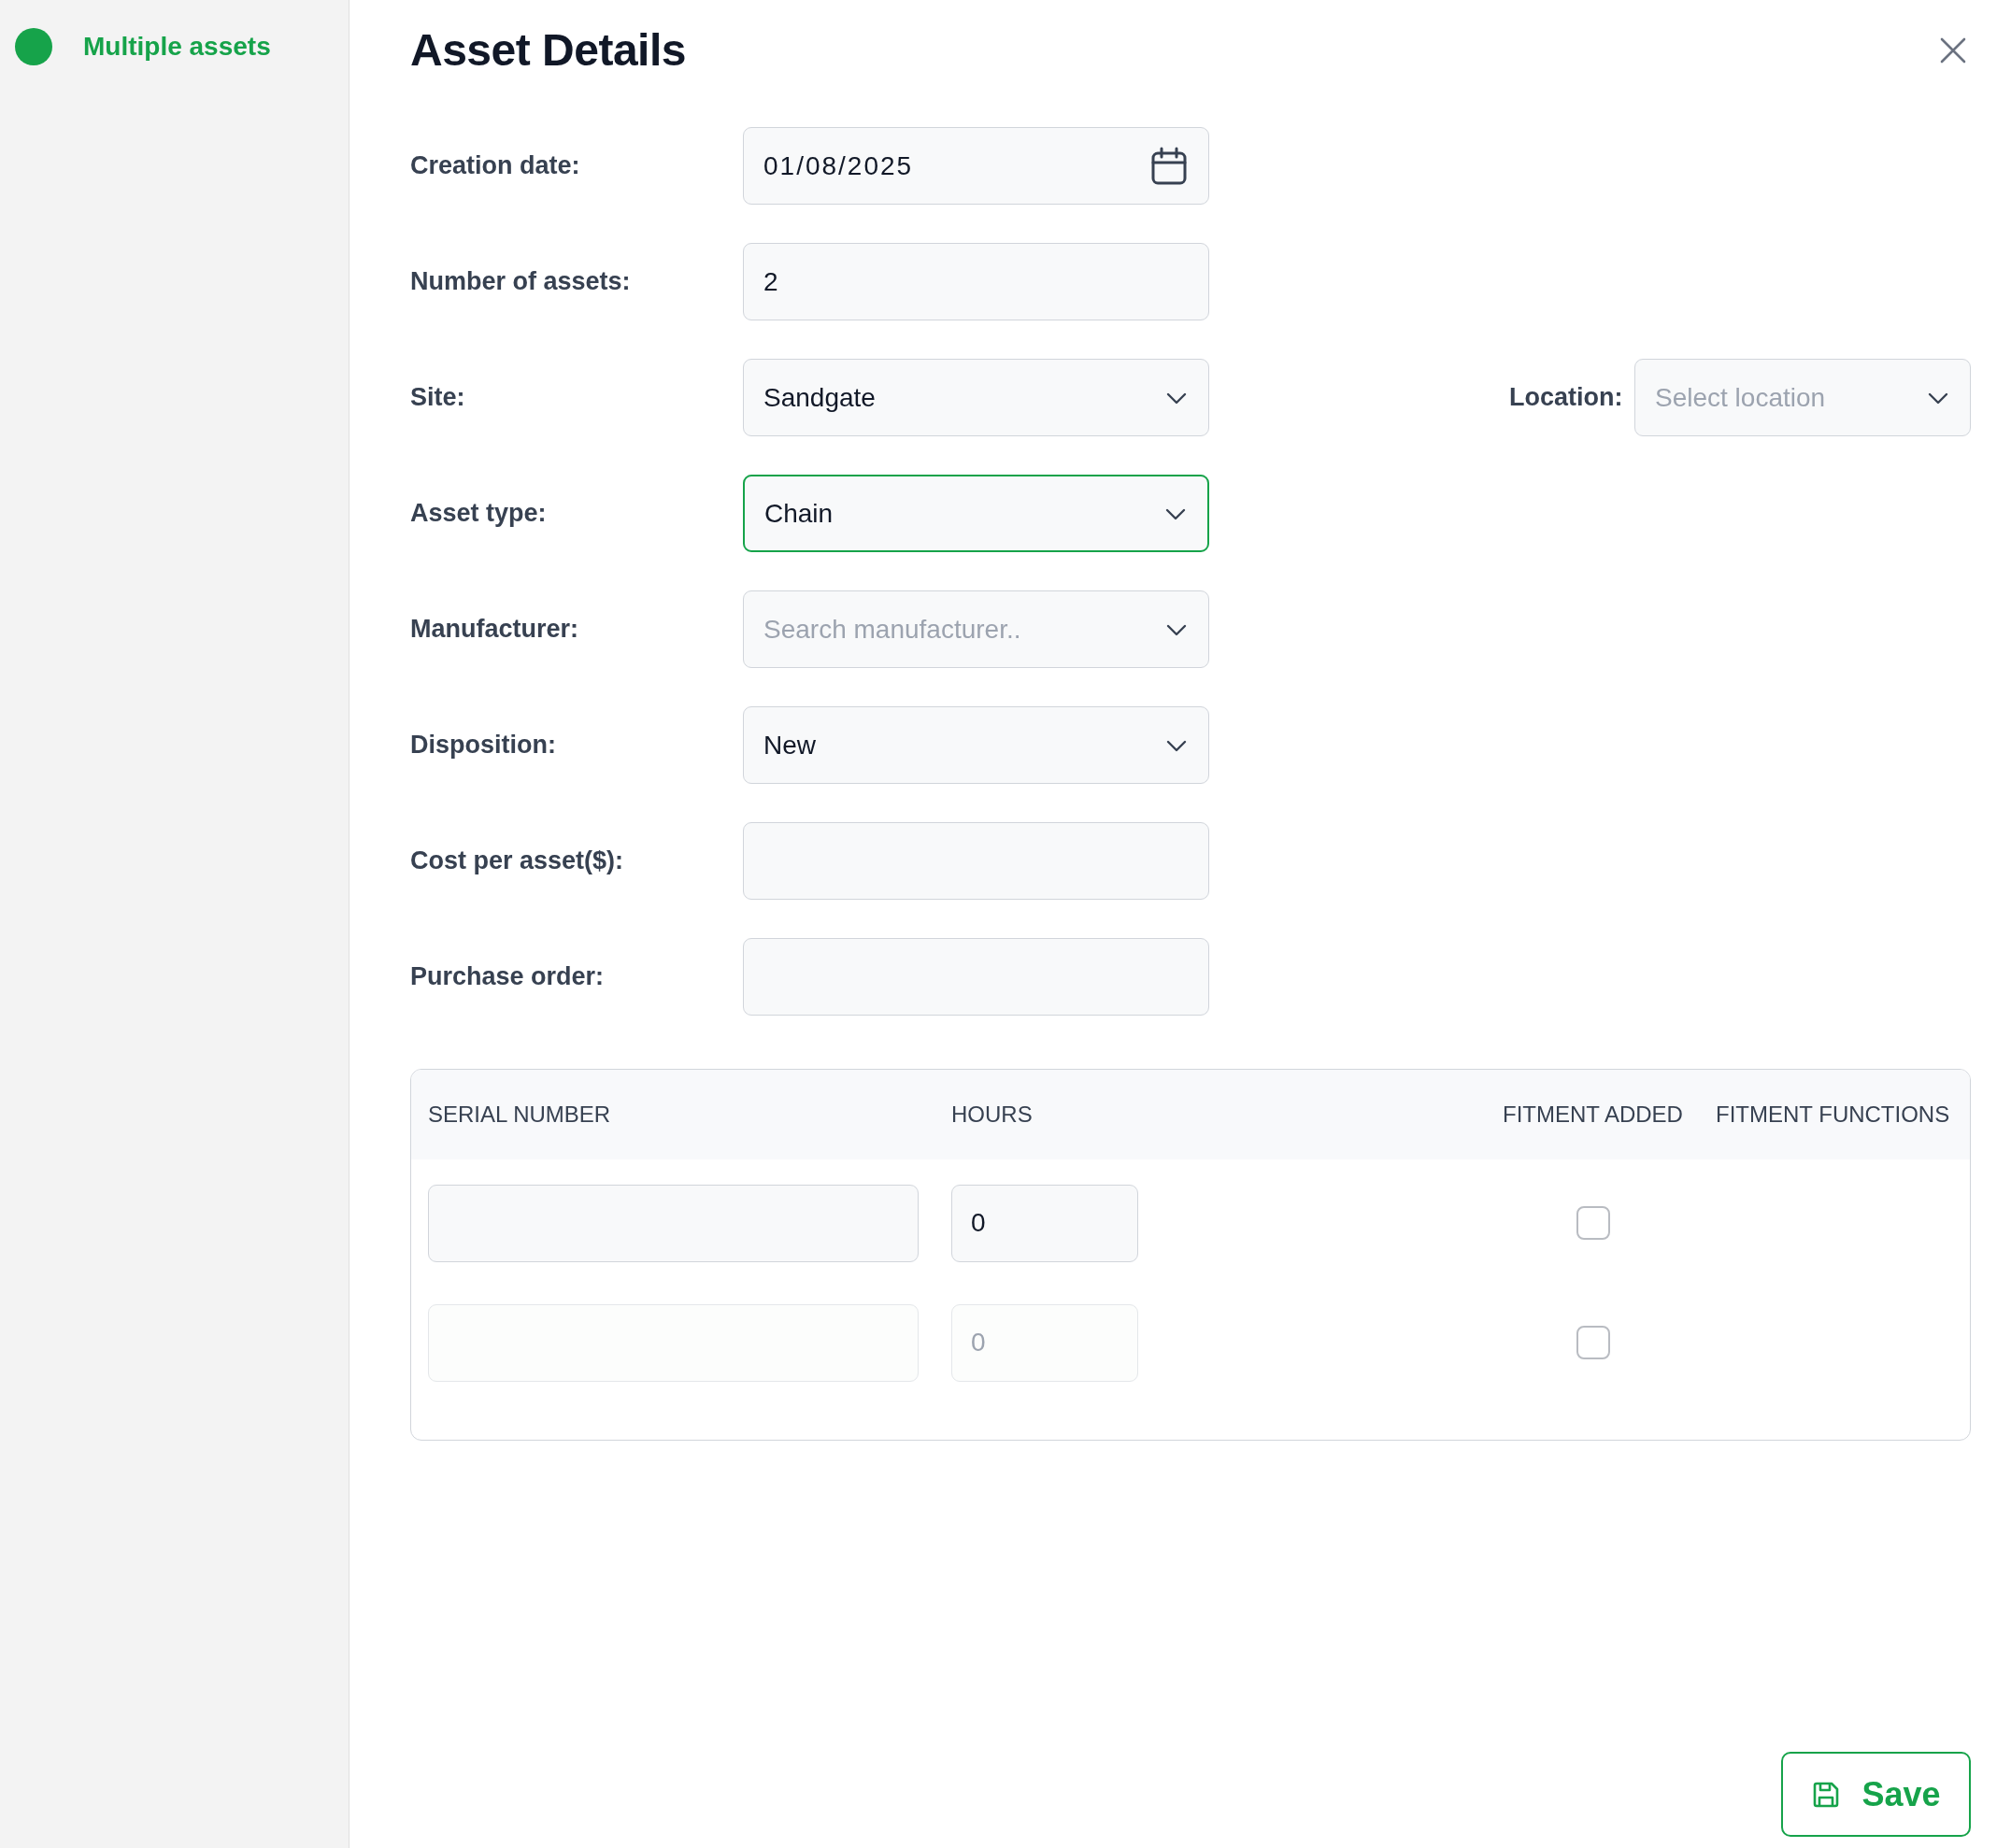 This screenshot has width=2011, height=1848. Describe the element at coordinates (508, 976) in the screenshot. I see `field-label: Purchase order:` at that location.